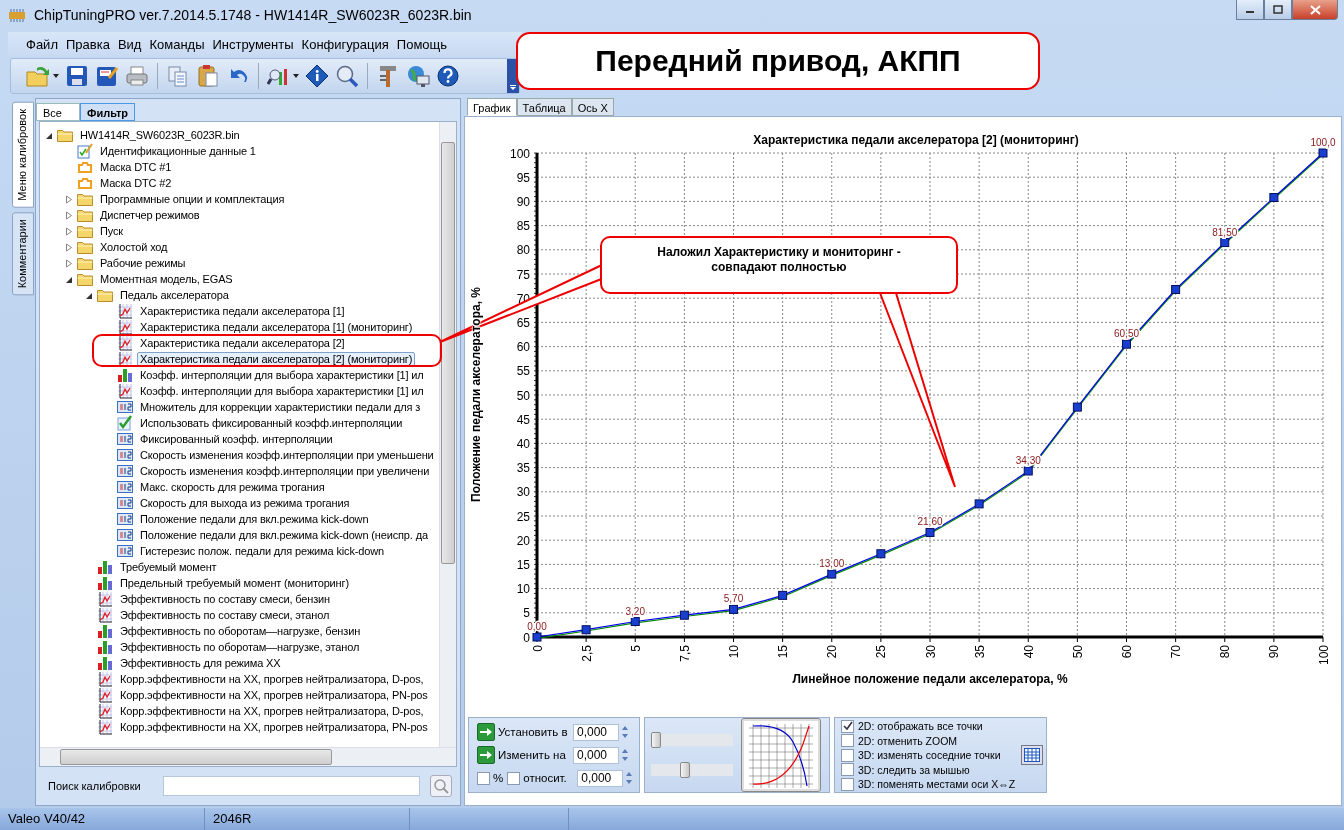 This screenshot has height=830, width=1344. What do you see at coordinates (447, 434) in the screenshot?
I see `vertical-scrollbar` at bounding box center [447, 434].